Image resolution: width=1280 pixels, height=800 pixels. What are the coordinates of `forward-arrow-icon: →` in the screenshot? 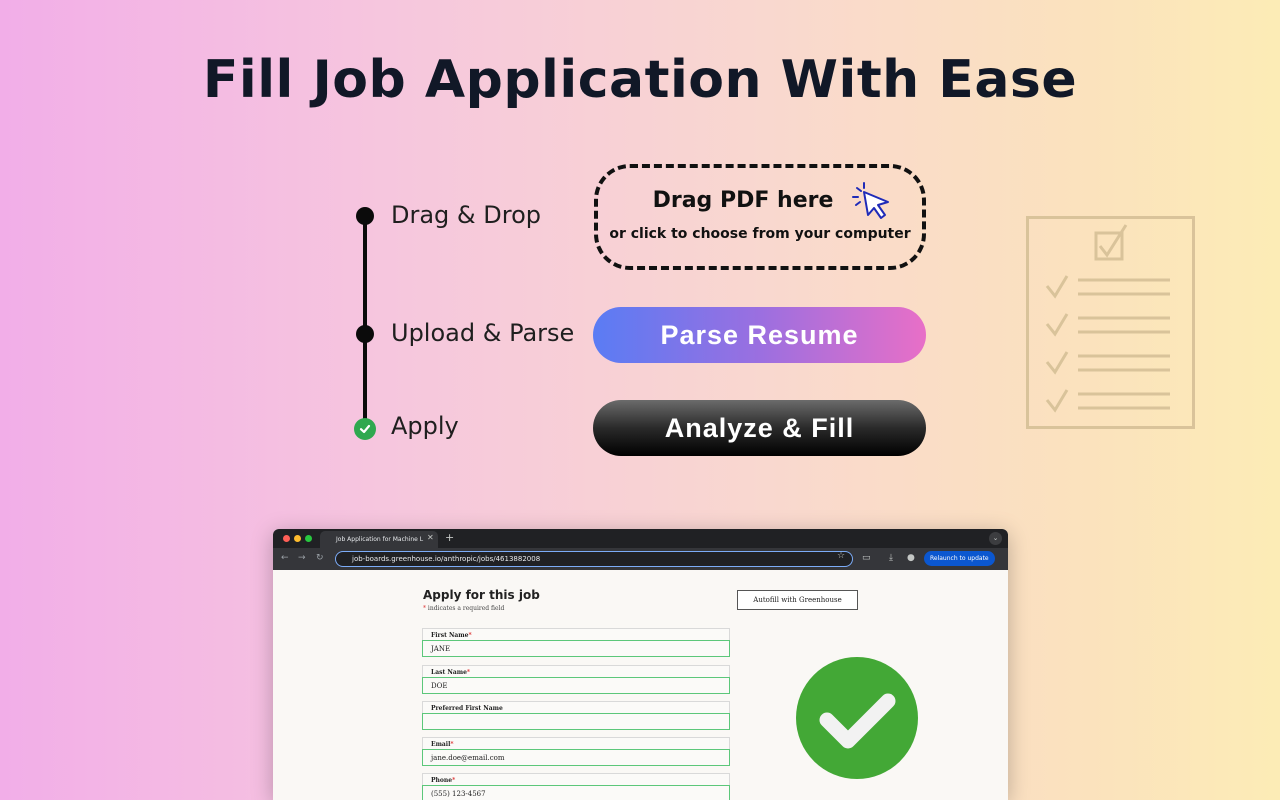 It's located at (302, 558).